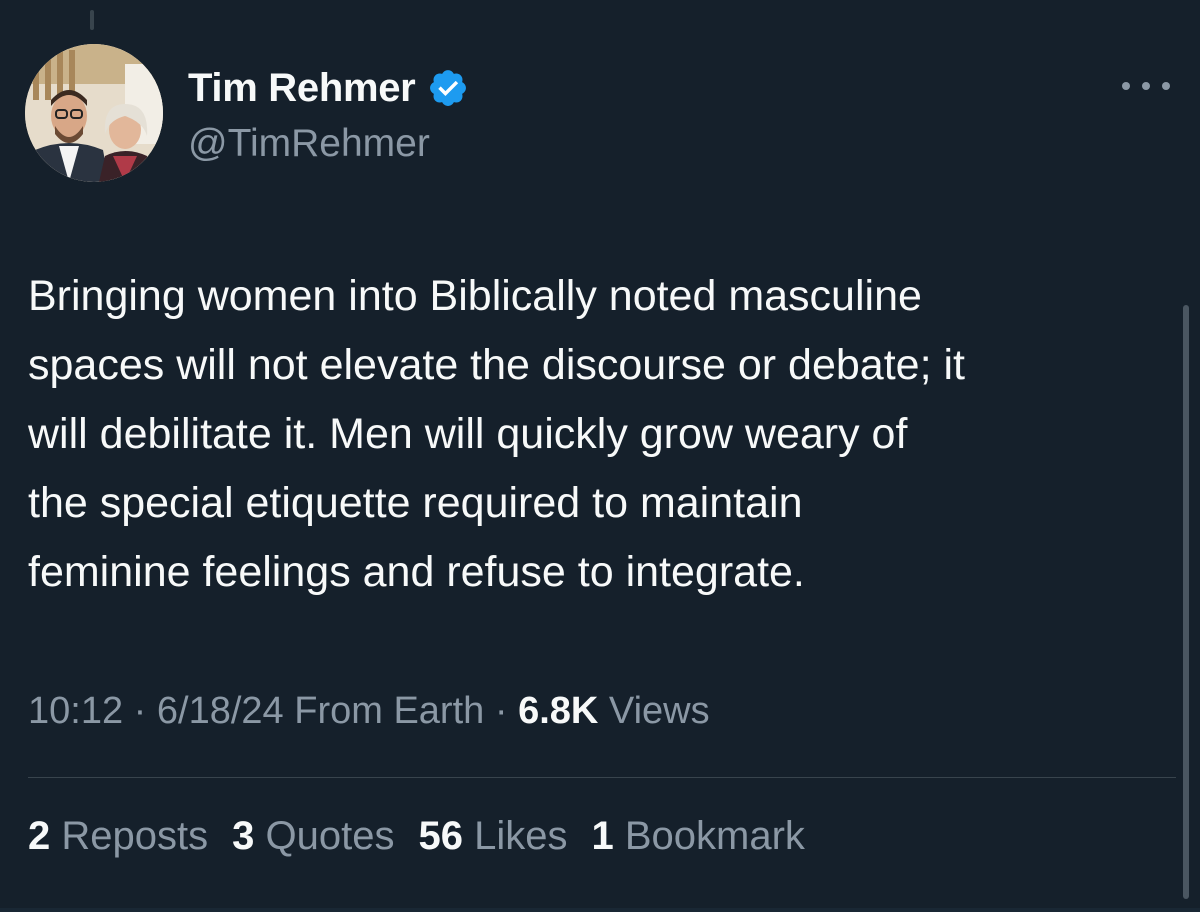  Describe the element at coordinates (659, 711) in the screenshot. I see `views-label: Views` at that location.